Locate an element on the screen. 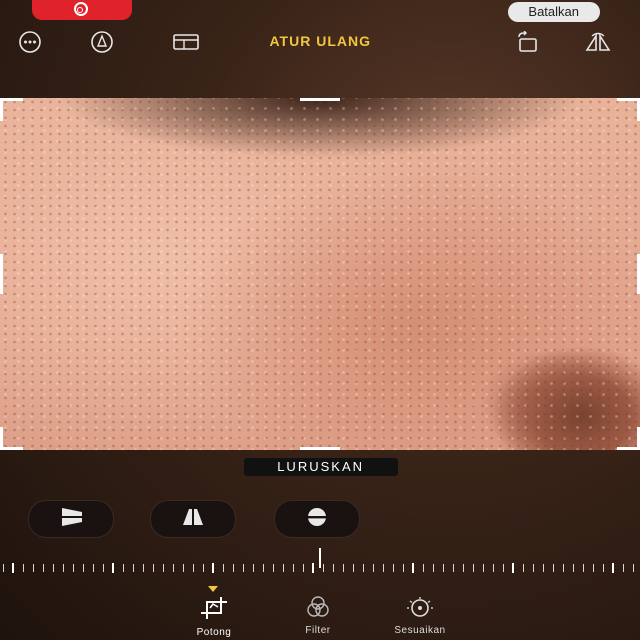 The width and height of the screenshot is (640, 640). tool-label: Filter is located at coordinates (318, 630).